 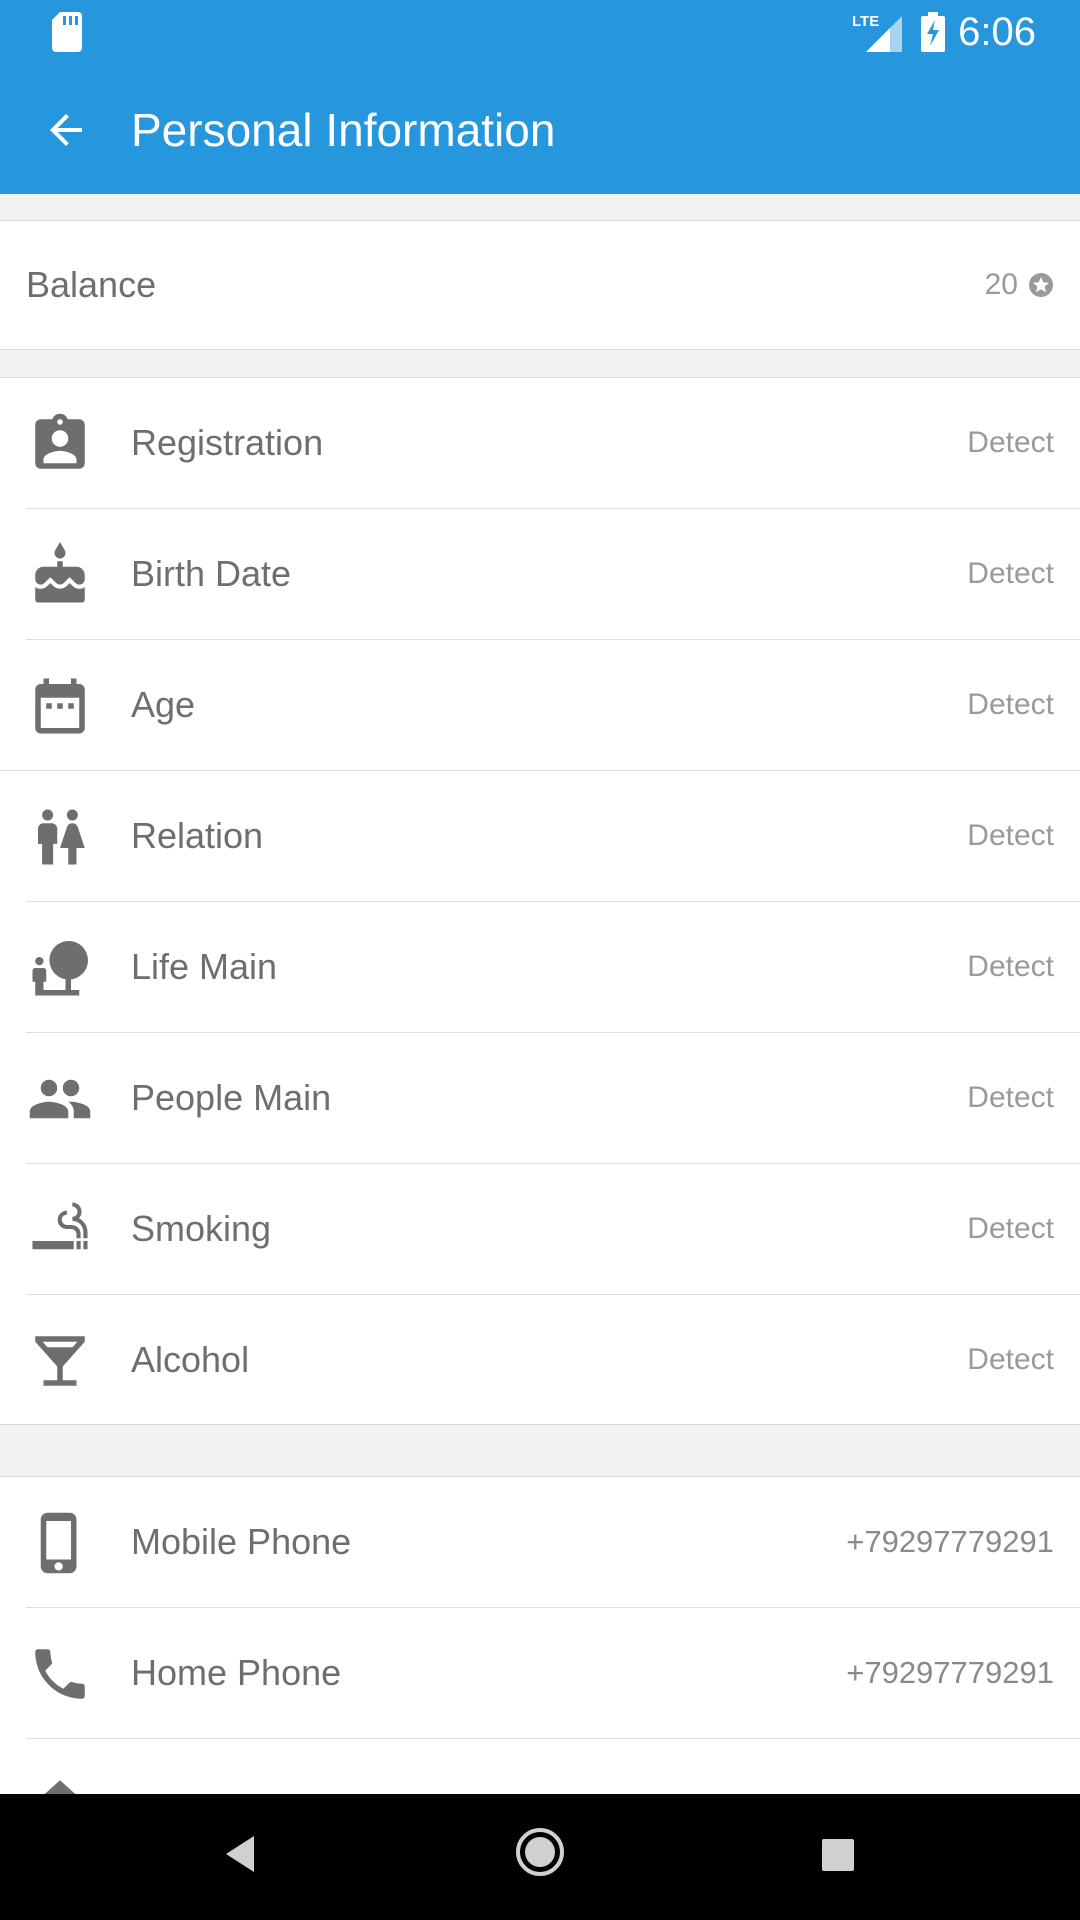 I want to click on balance-label: Balance, so click(x=91, y=284).